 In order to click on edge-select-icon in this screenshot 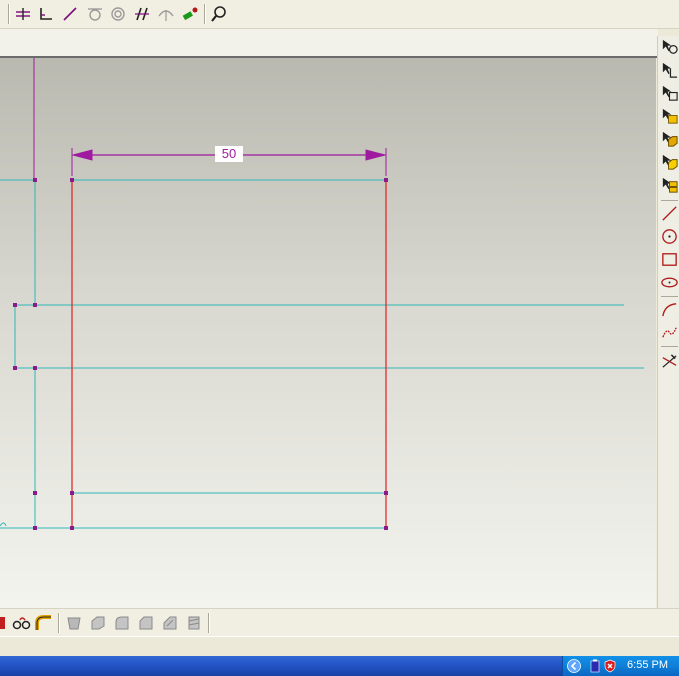, I will do `click(669, 93)`.